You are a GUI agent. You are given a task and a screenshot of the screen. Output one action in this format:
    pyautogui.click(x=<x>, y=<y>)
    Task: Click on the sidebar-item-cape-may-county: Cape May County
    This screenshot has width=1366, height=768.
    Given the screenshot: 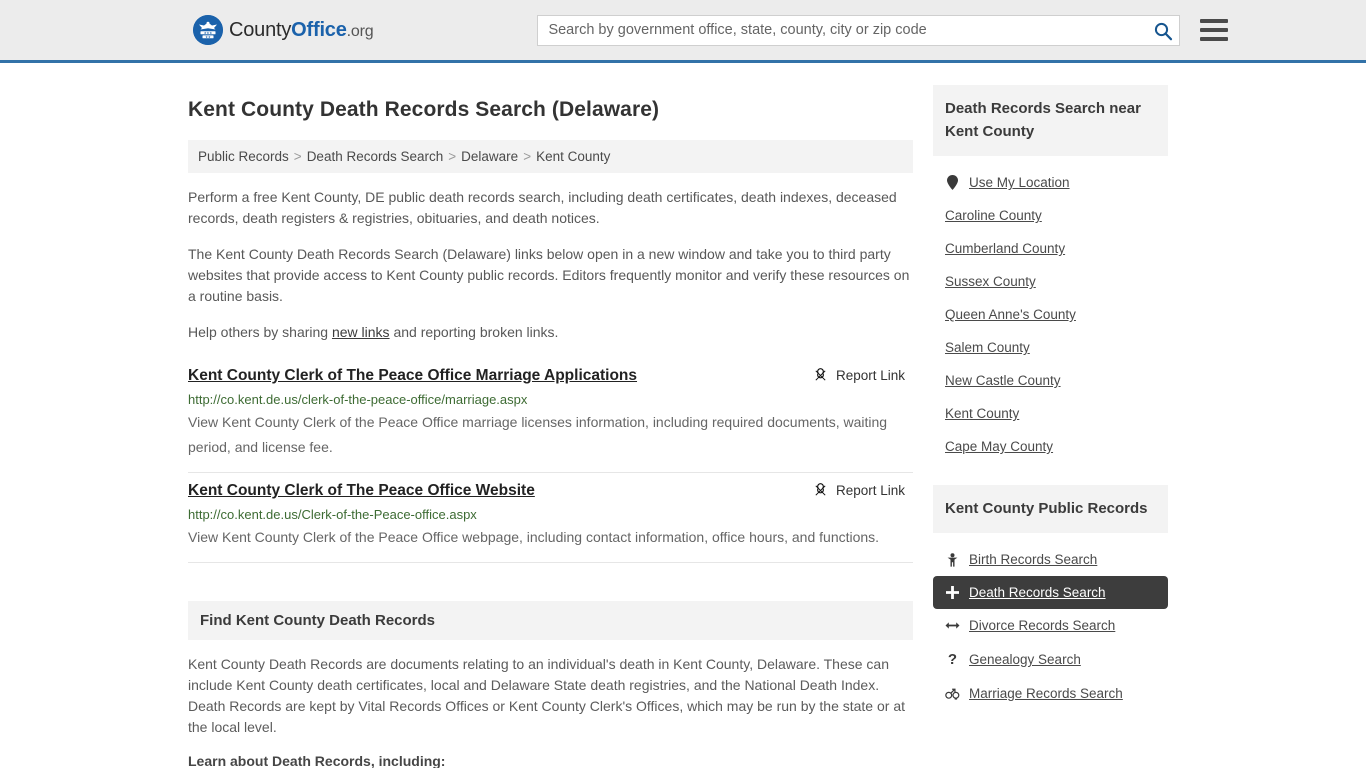 What is the action you would take?
    pyautogui.click(x=1050, y=446)
    